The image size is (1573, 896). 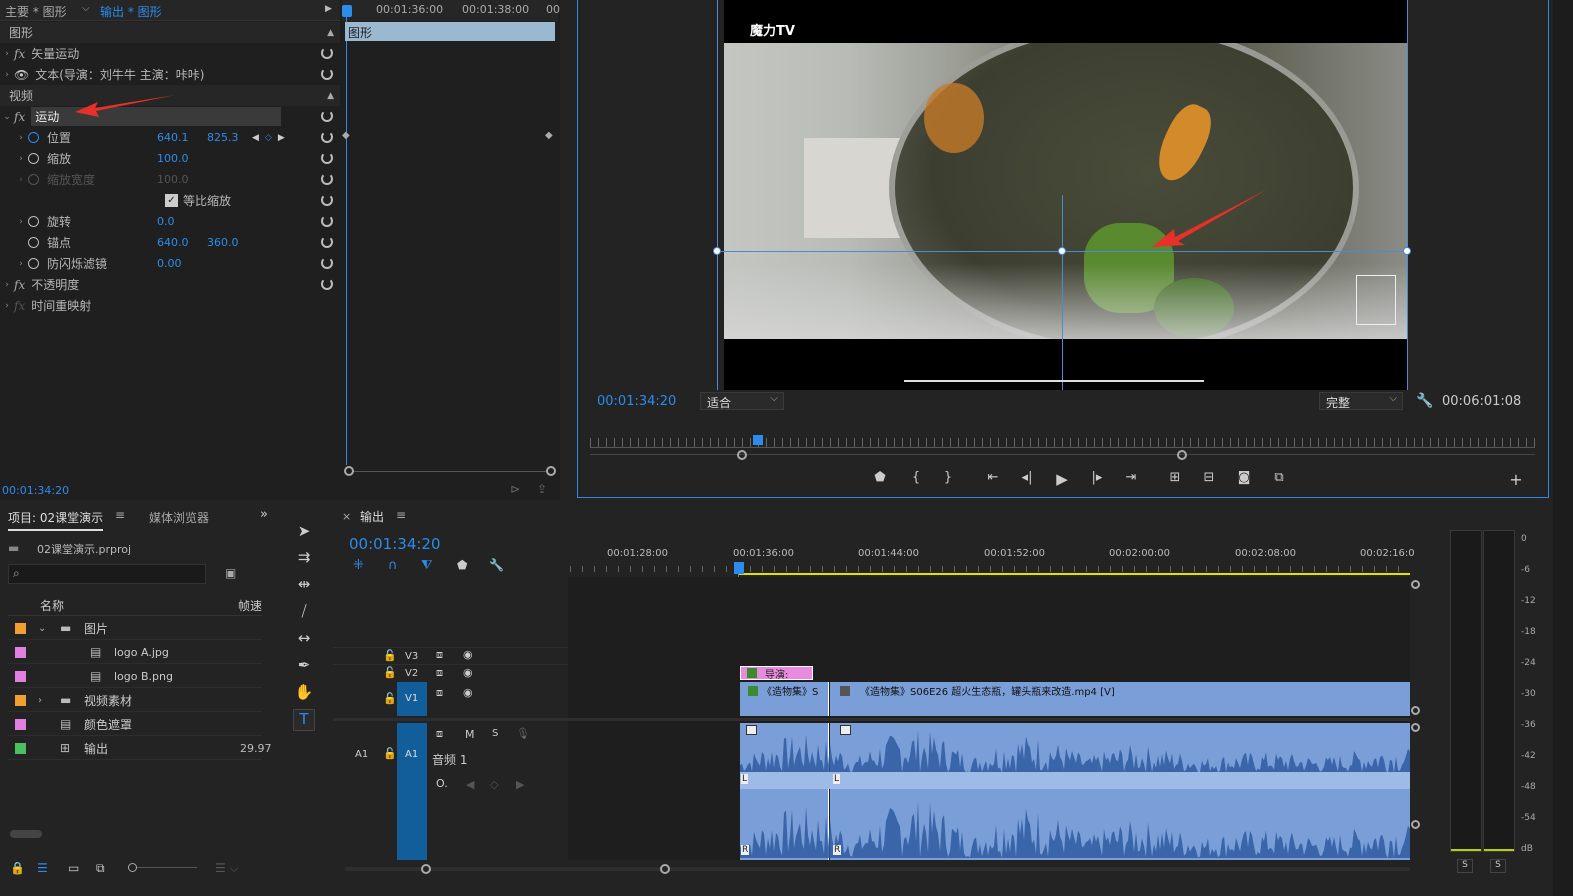 What do you see at coordinates (1279, 477) in the screenshot?
I see `comparison-view-icon: ⧉` at bounding box center [1279, 477].